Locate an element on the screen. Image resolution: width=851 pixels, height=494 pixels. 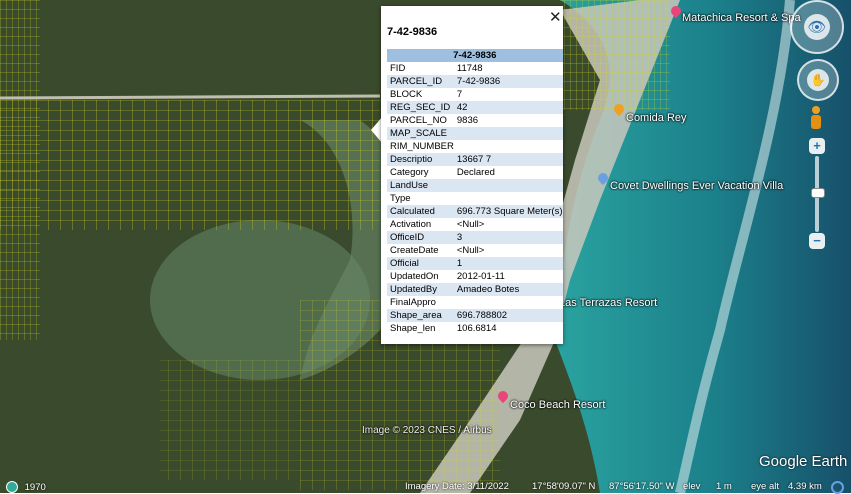
attribute-row: OfficeID 3 is located at coordinates (475, 237).